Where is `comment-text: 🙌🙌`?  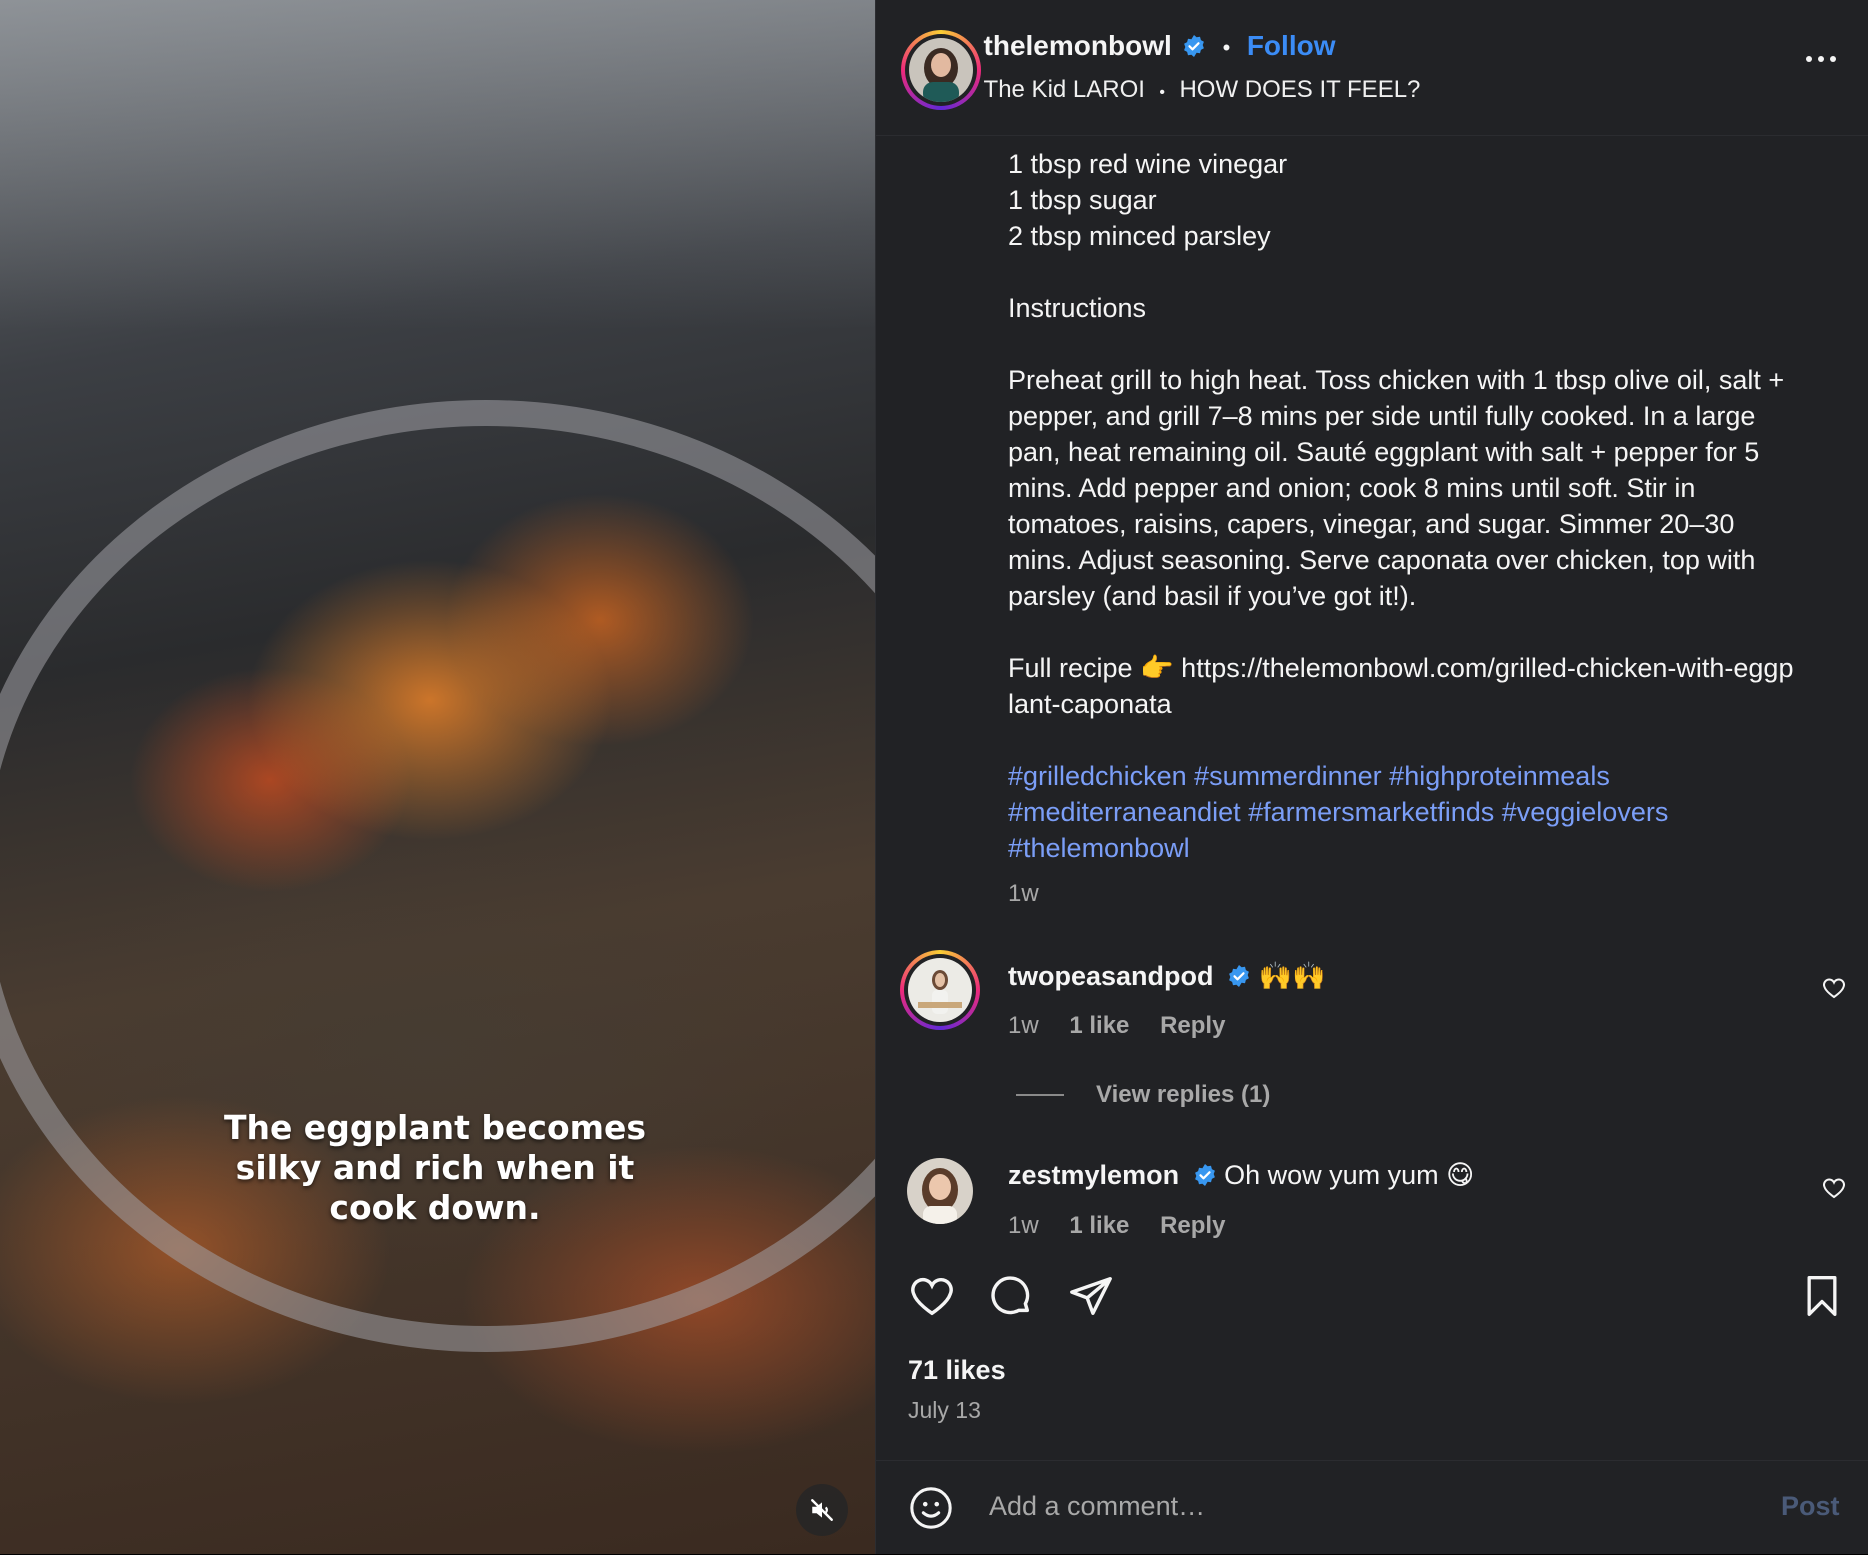 comment-text: 🙌🙌 is located at coordinates (1292, 976).